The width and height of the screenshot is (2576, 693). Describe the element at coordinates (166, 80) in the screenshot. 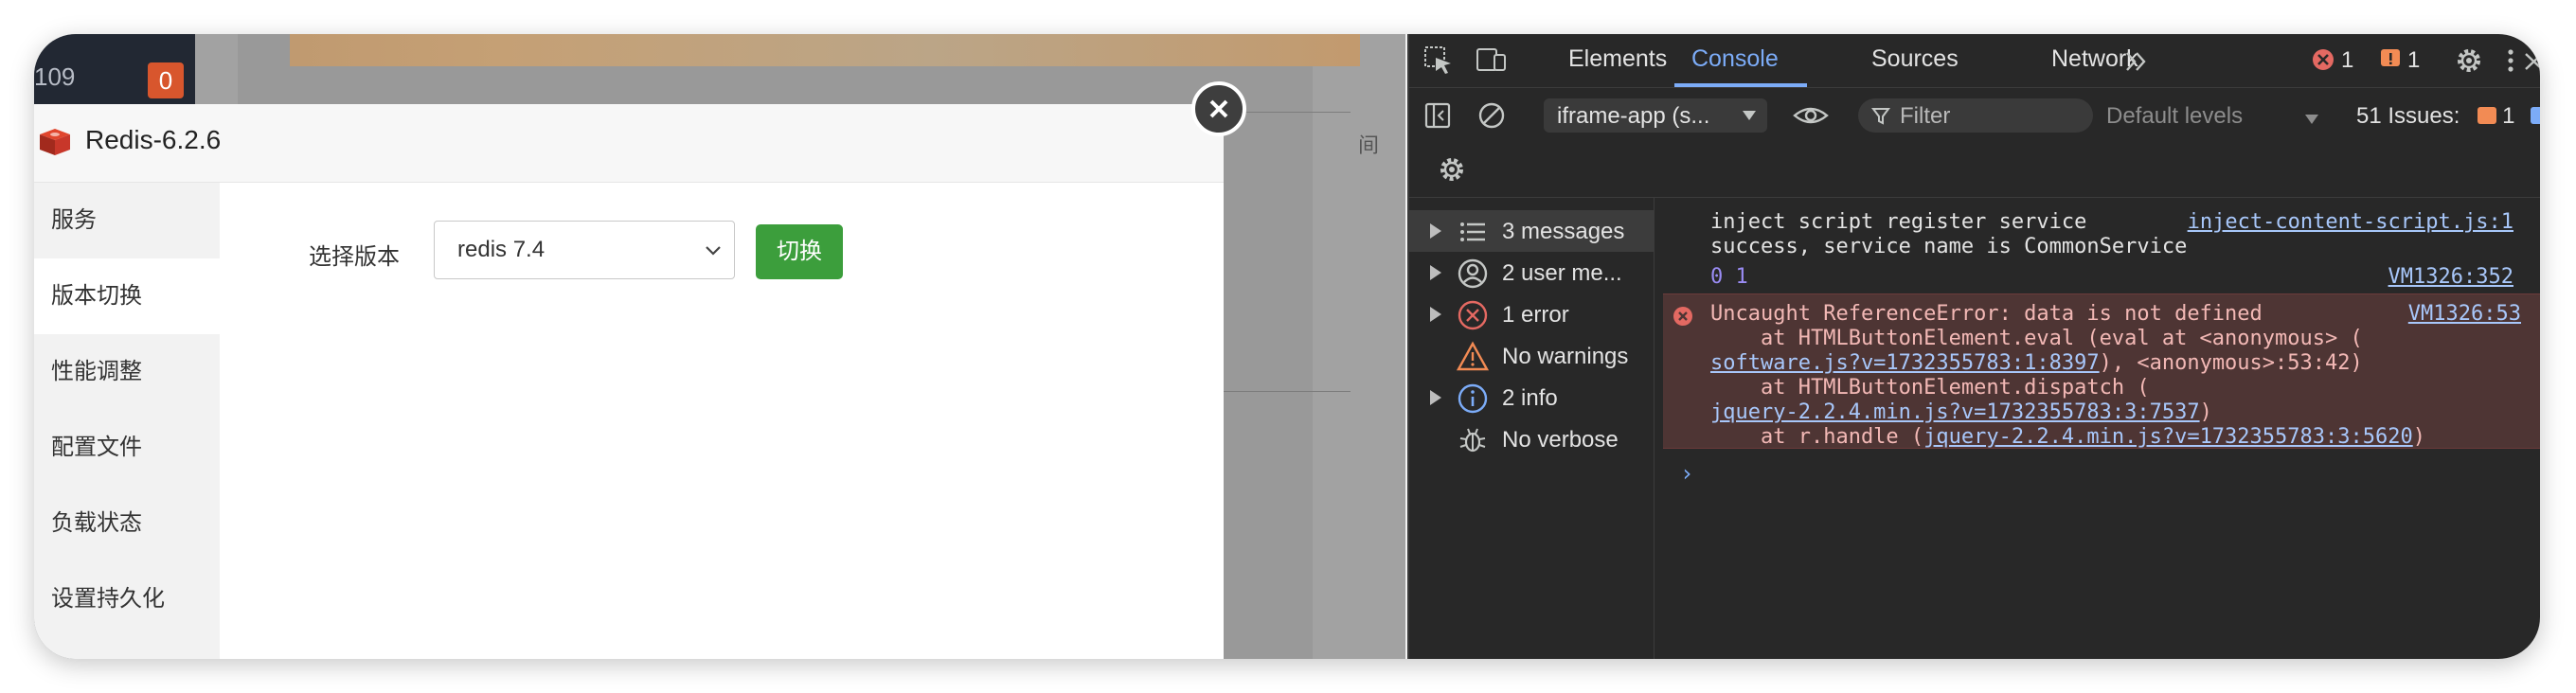

I see `nav-badge: 0` at that location.